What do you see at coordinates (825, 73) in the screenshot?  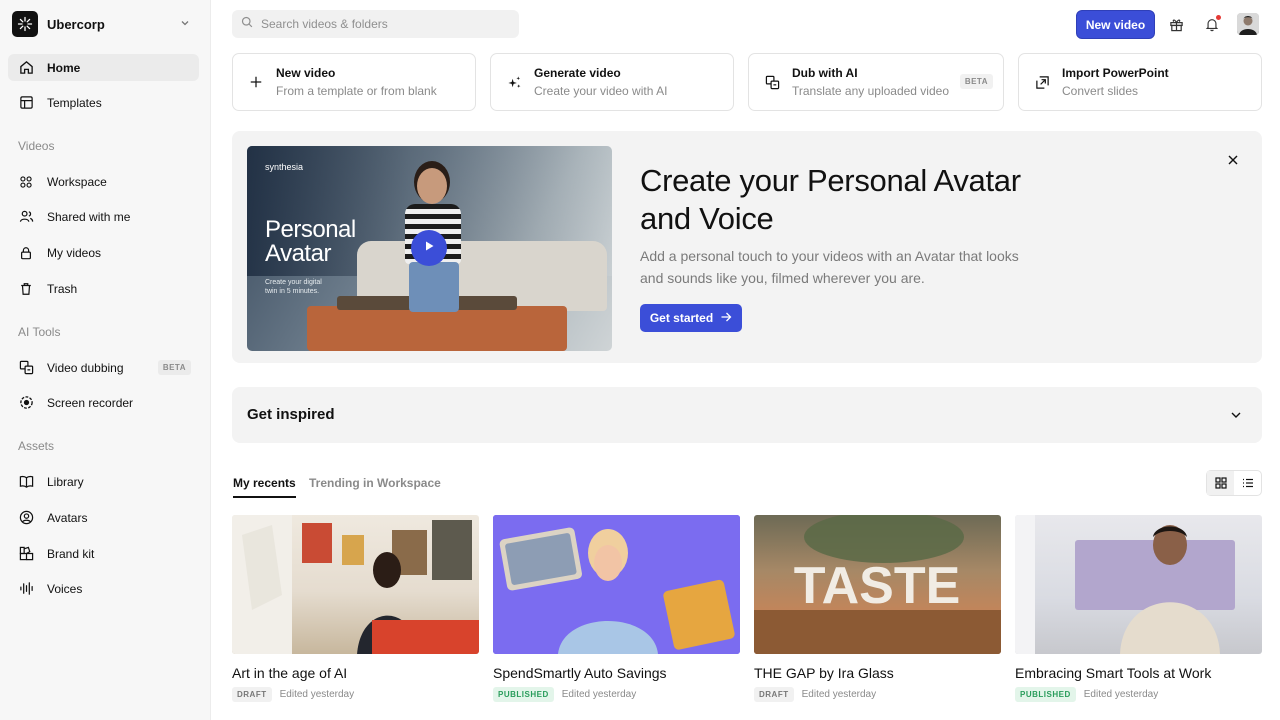 I see `action-title: Dub with AI` at bounding box center [825, 73].